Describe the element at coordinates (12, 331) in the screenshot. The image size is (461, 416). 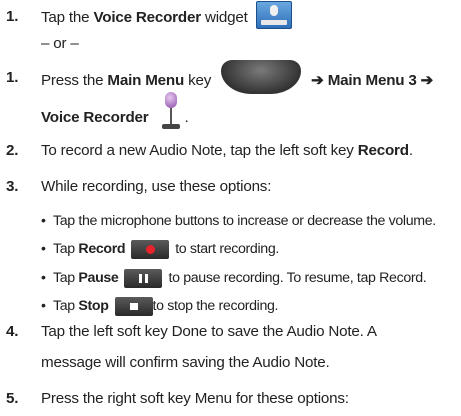
I see `step-number: 4.` at that location.